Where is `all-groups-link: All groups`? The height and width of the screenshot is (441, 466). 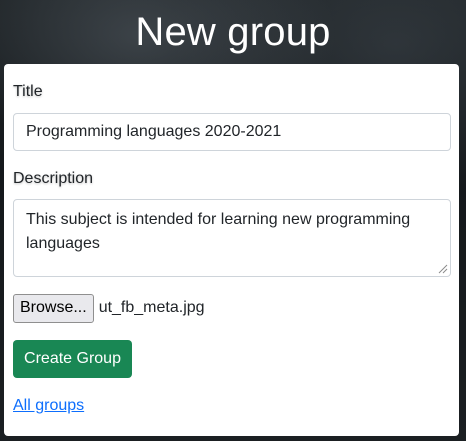
all-groups-link: All groups is located at coordinates (48, 406).